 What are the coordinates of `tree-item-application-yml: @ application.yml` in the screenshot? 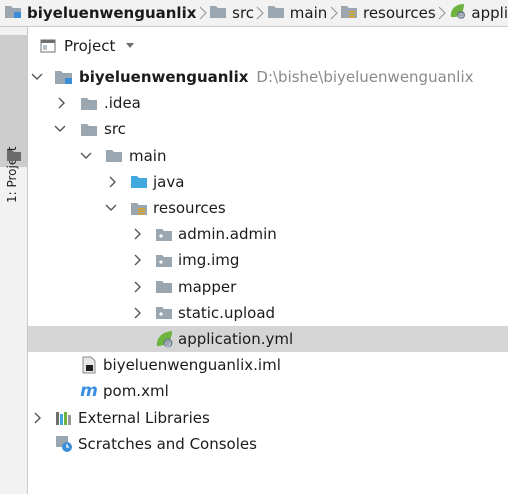 It's located at (268, 339).